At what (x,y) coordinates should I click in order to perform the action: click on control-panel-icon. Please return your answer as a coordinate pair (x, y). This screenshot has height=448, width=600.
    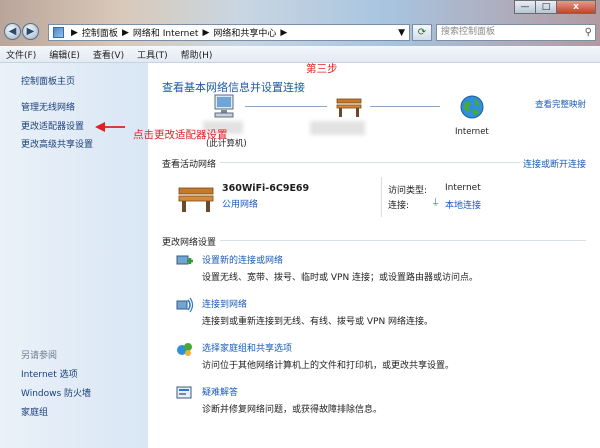
    Looking at the image, I should click on (58, 32).